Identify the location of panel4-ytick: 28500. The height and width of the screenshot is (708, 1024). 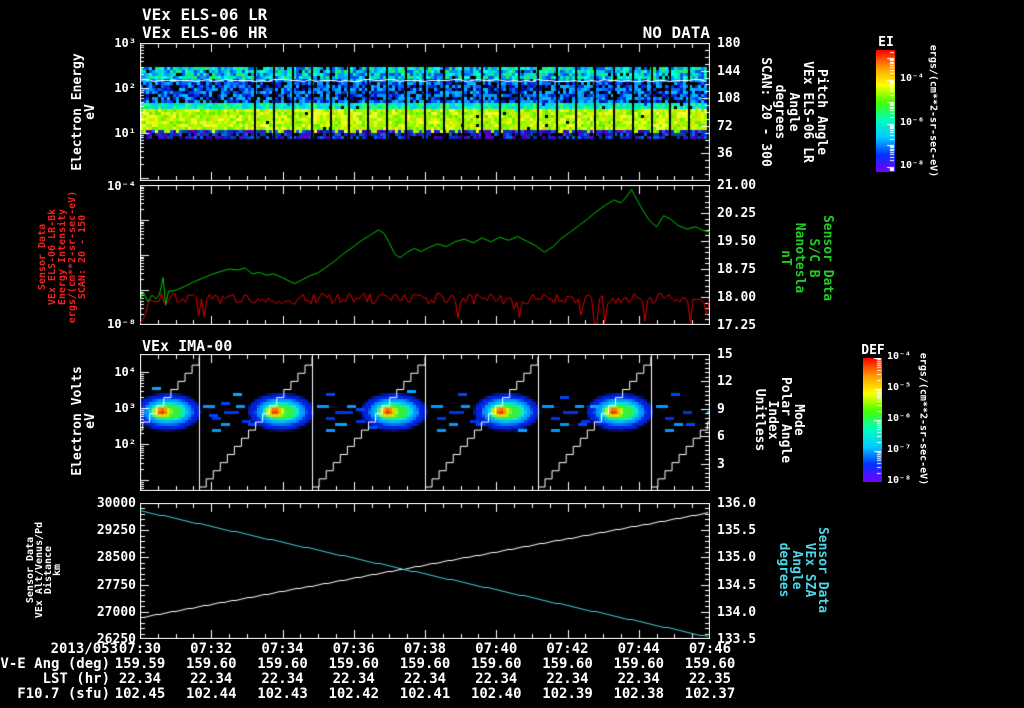
(116, 558).